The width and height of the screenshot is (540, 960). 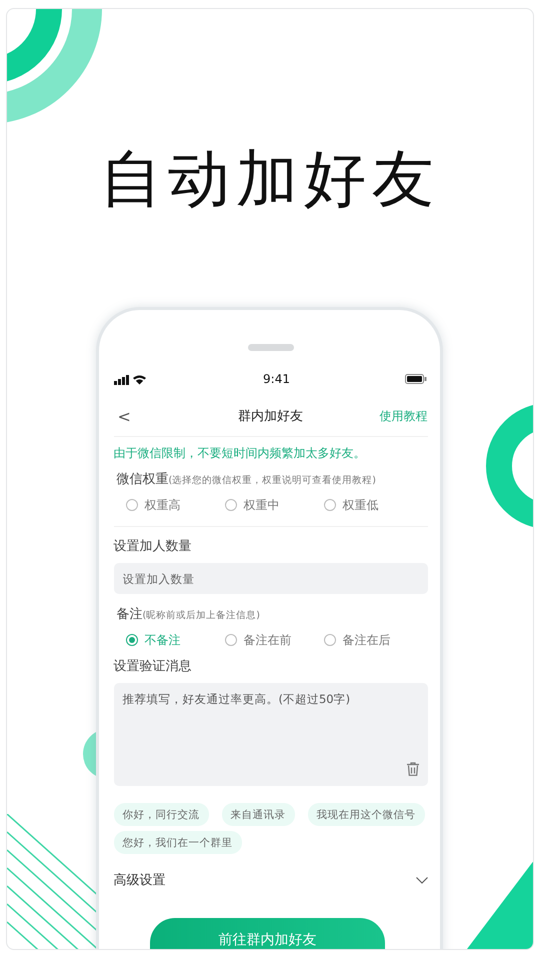 I want to click on headline: 自动加好友, so click(x=270, y=179).